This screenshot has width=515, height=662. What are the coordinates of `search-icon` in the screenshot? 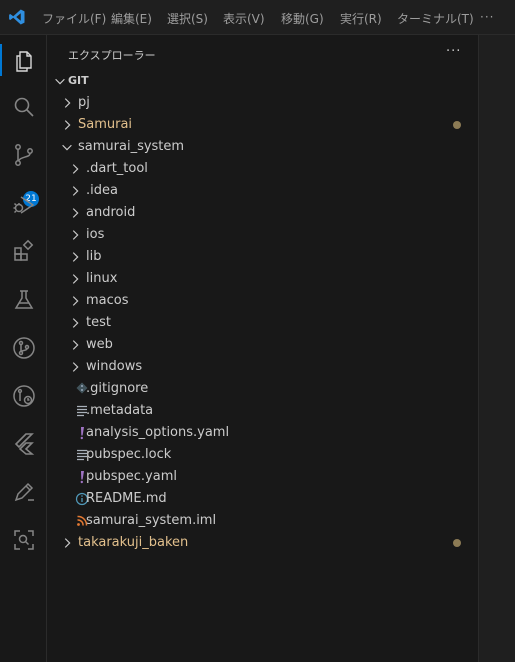 It's located at (24, 107).